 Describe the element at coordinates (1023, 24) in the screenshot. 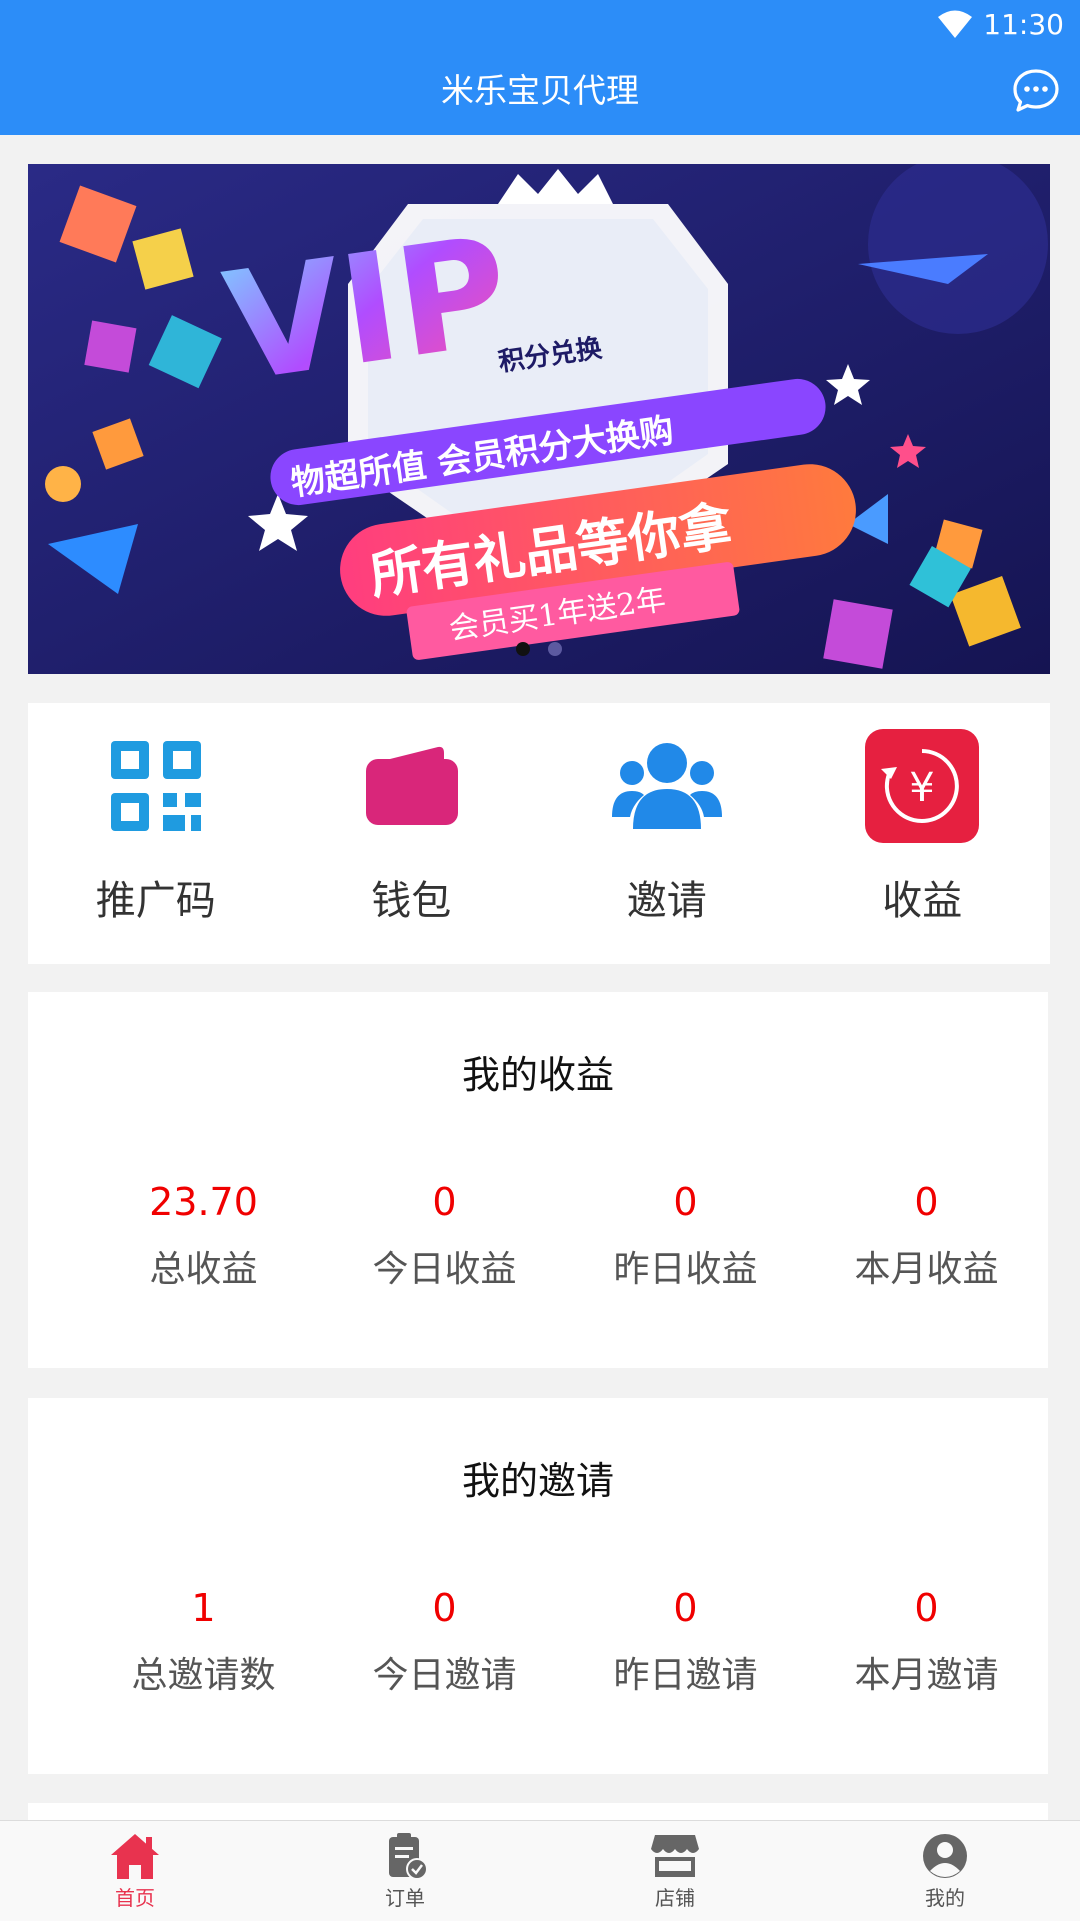

I see `status-time: 11:30` at that location.